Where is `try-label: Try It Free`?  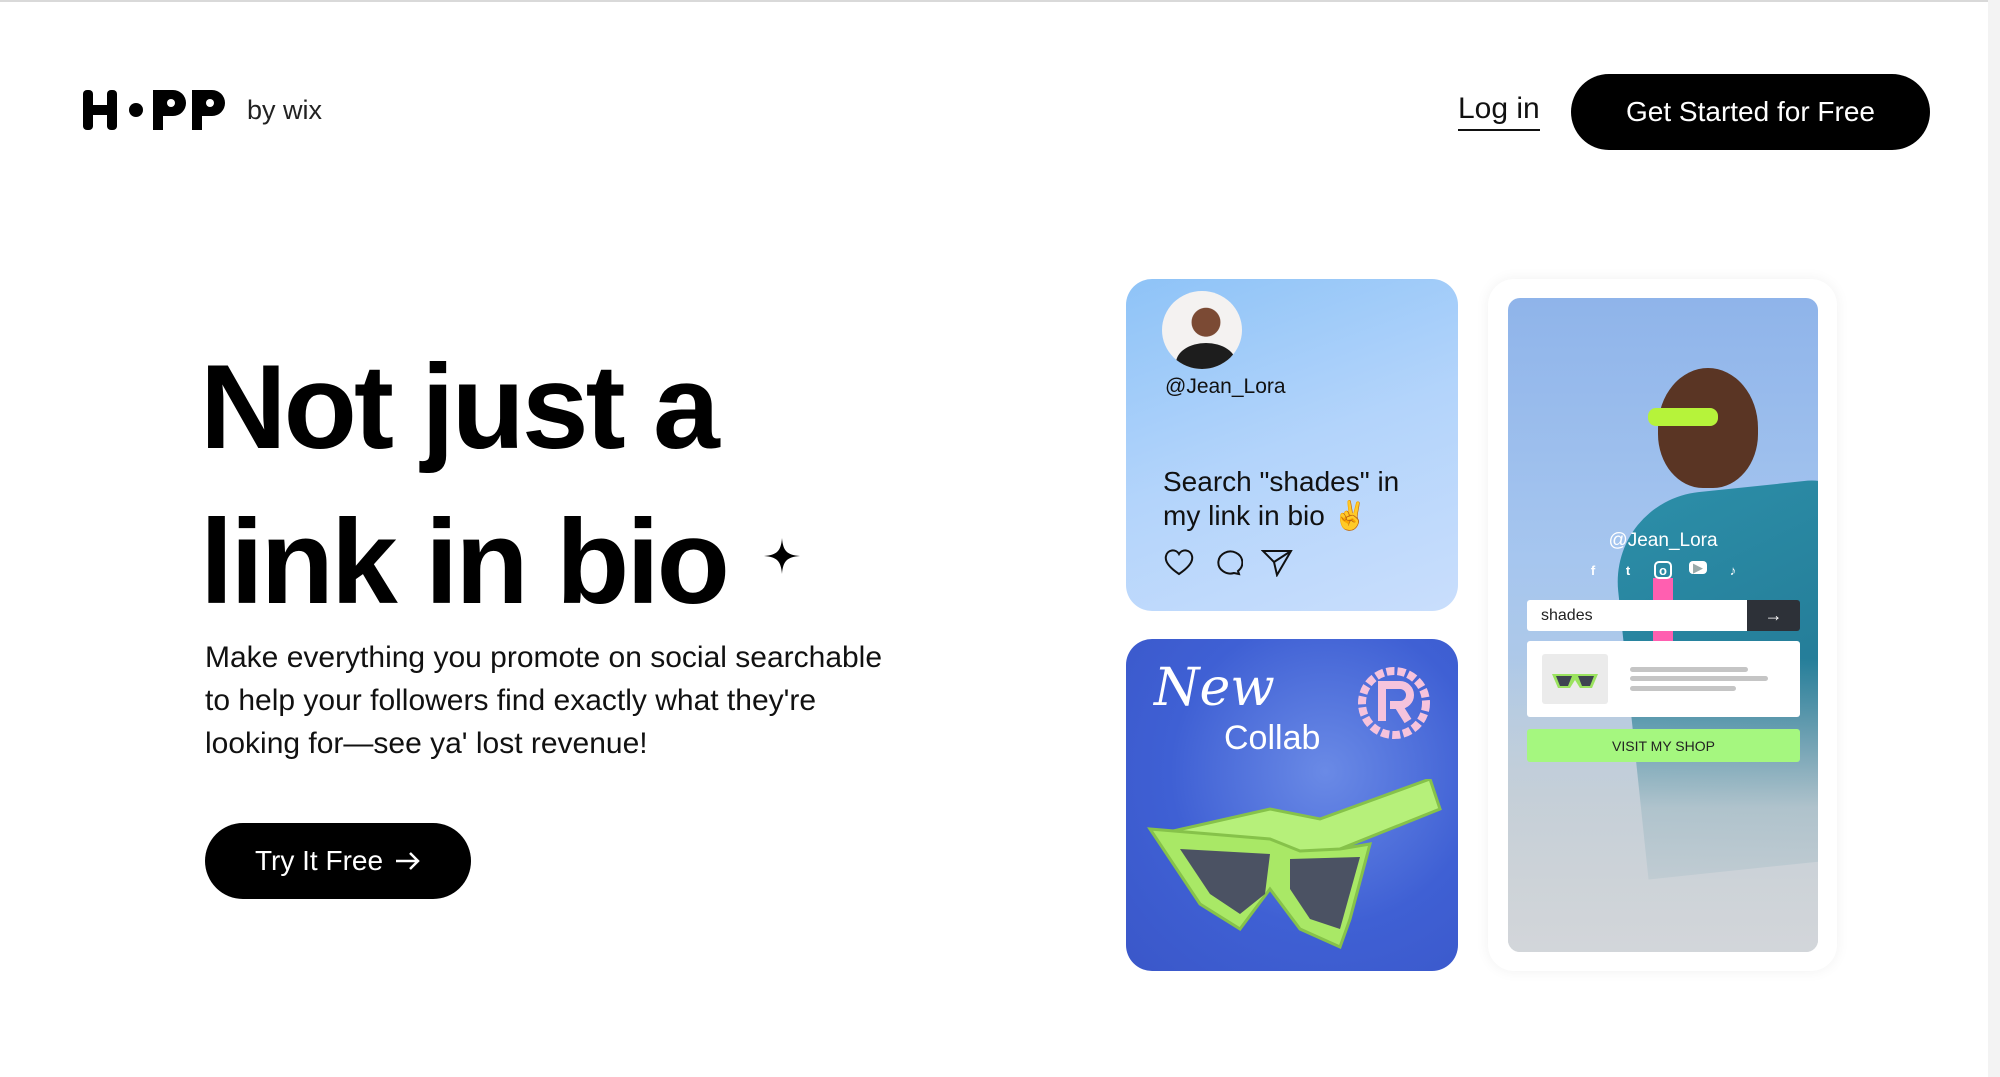
try-label: Try It Free is located at coordinates (319, 860).